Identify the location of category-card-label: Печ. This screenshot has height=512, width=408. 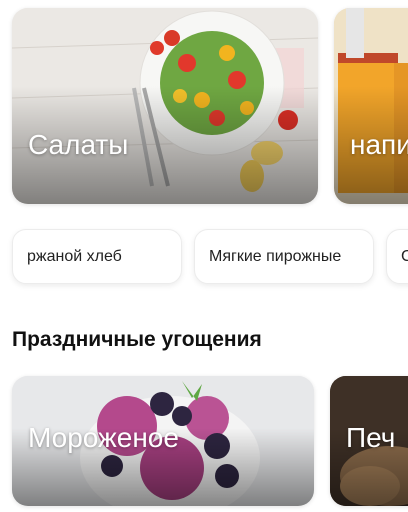
(371, 437).